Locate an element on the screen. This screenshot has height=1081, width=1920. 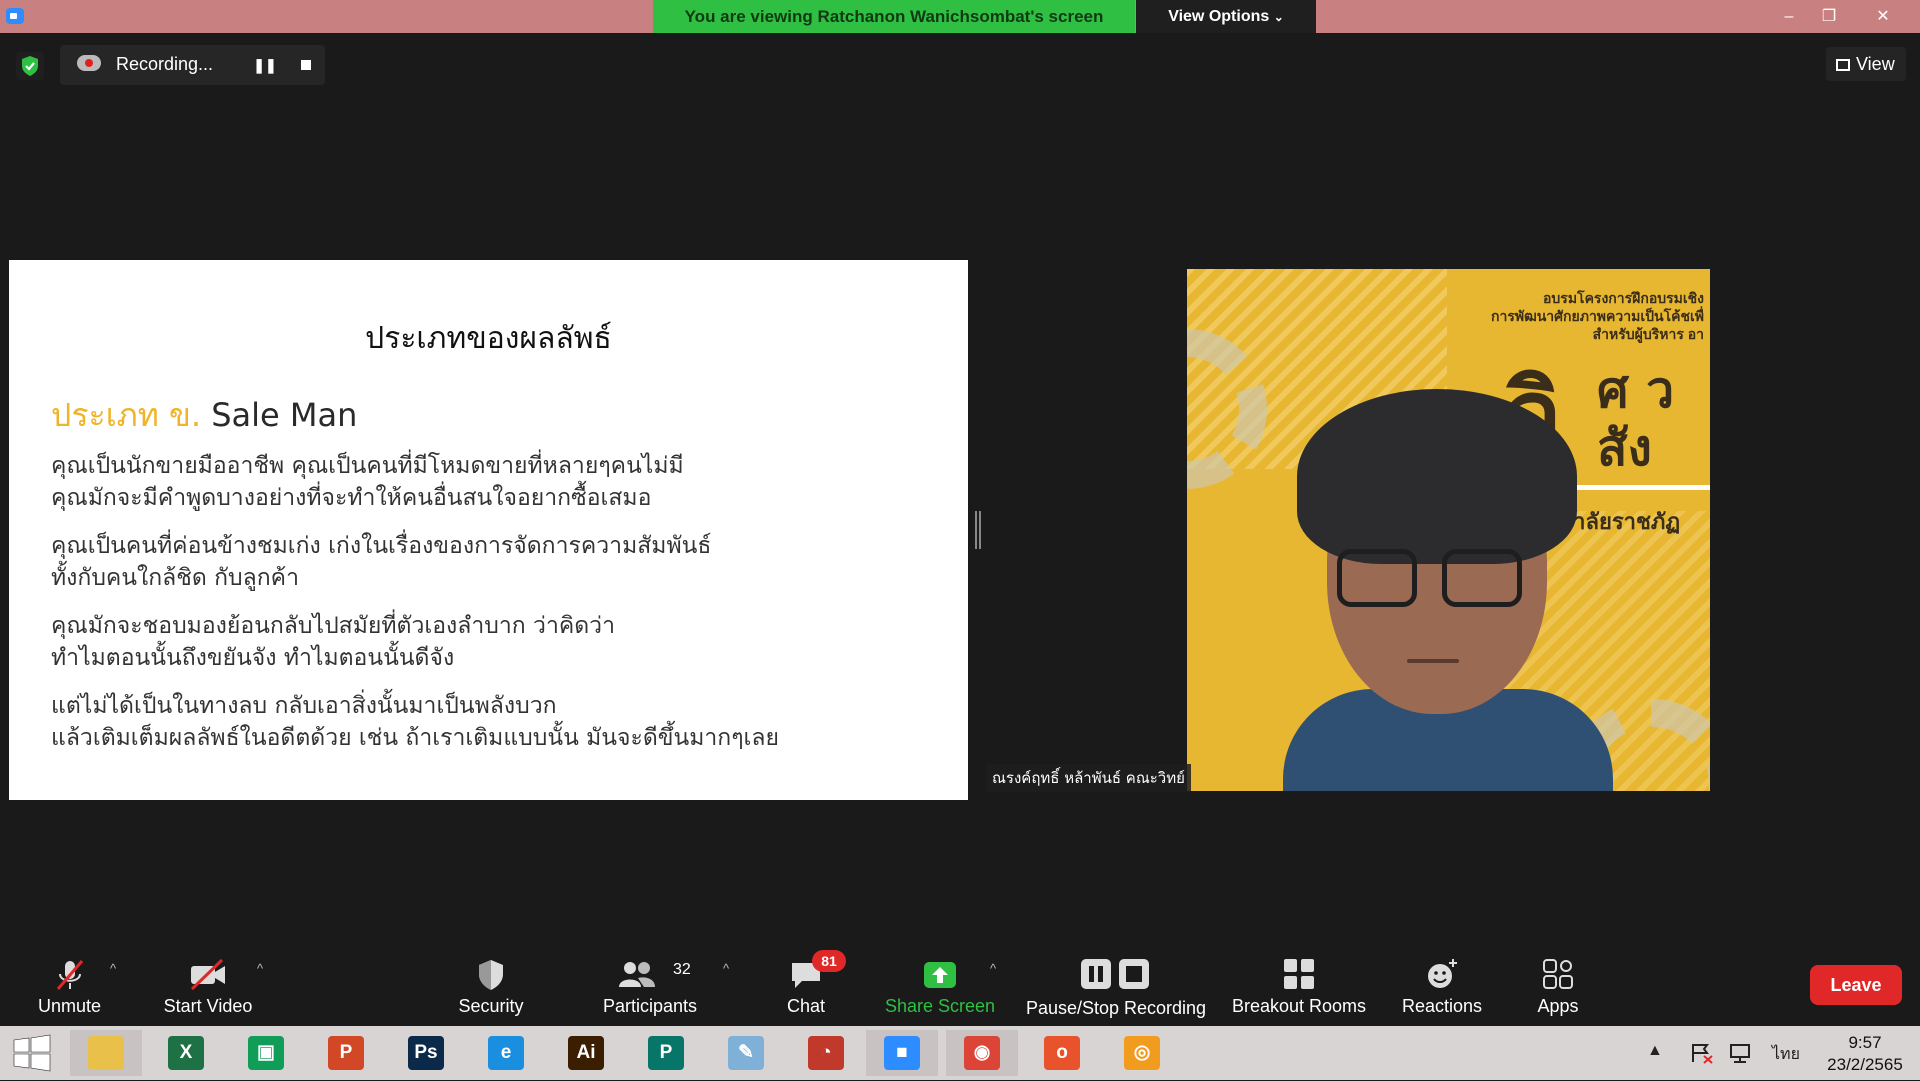
taskbar-app-button: e is located at coordinates (506, 1053).